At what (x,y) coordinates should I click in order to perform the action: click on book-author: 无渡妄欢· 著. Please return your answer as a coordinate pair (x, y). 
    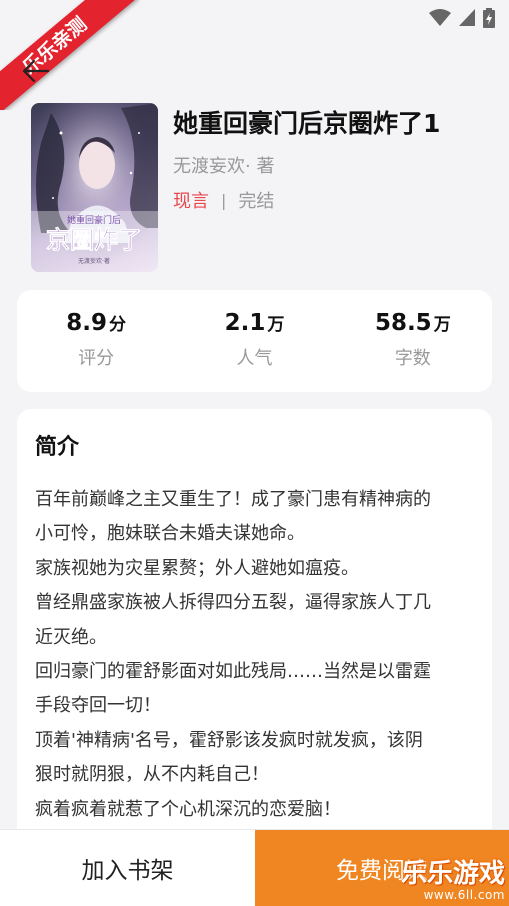
    Looking at the image, I should click on (223, 165).